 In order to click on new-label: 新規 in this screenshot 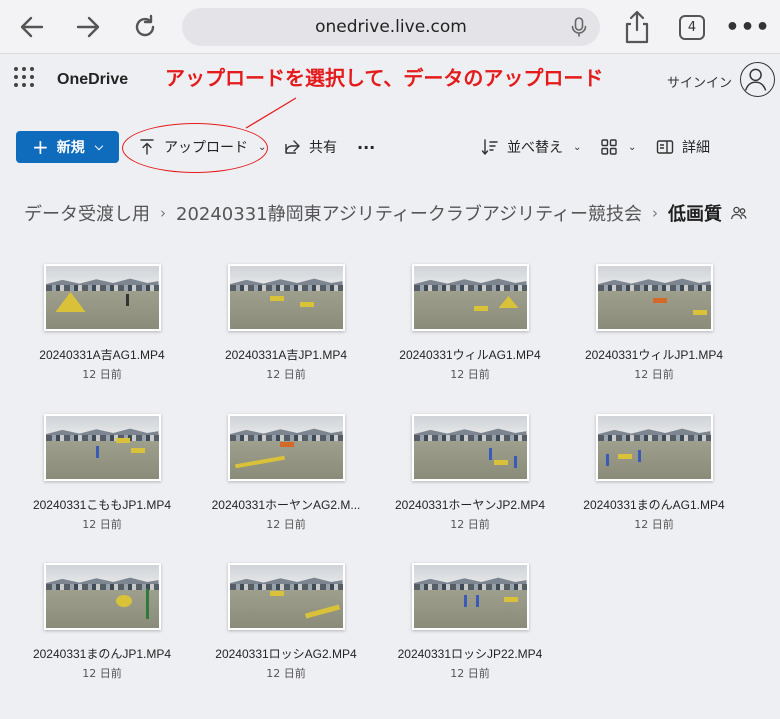, I will do `click(70, 148)`.